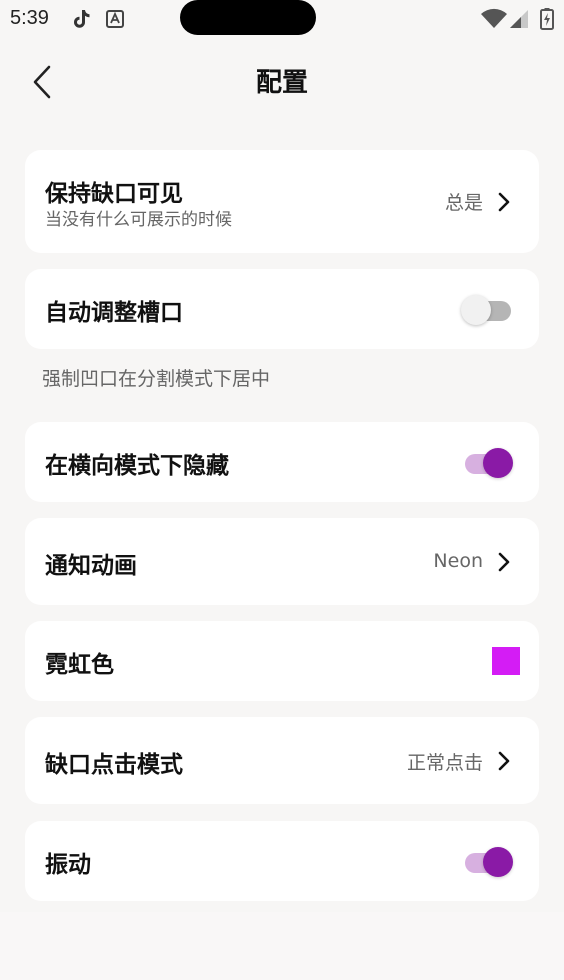  I want to click on notification-animation-title: 通知动画, so click(91, 566).